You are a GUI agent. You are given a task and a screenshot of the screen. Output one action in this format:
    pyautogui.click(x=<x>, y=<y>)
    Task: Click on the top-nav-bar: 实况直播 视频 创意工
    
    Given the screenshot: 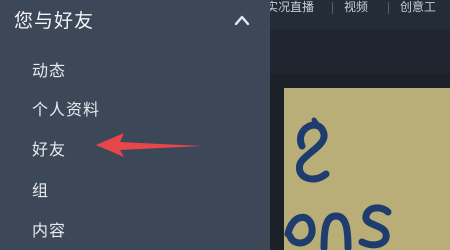 What is the action you would take?
    pyautogui.click(x=358, y=15)
    